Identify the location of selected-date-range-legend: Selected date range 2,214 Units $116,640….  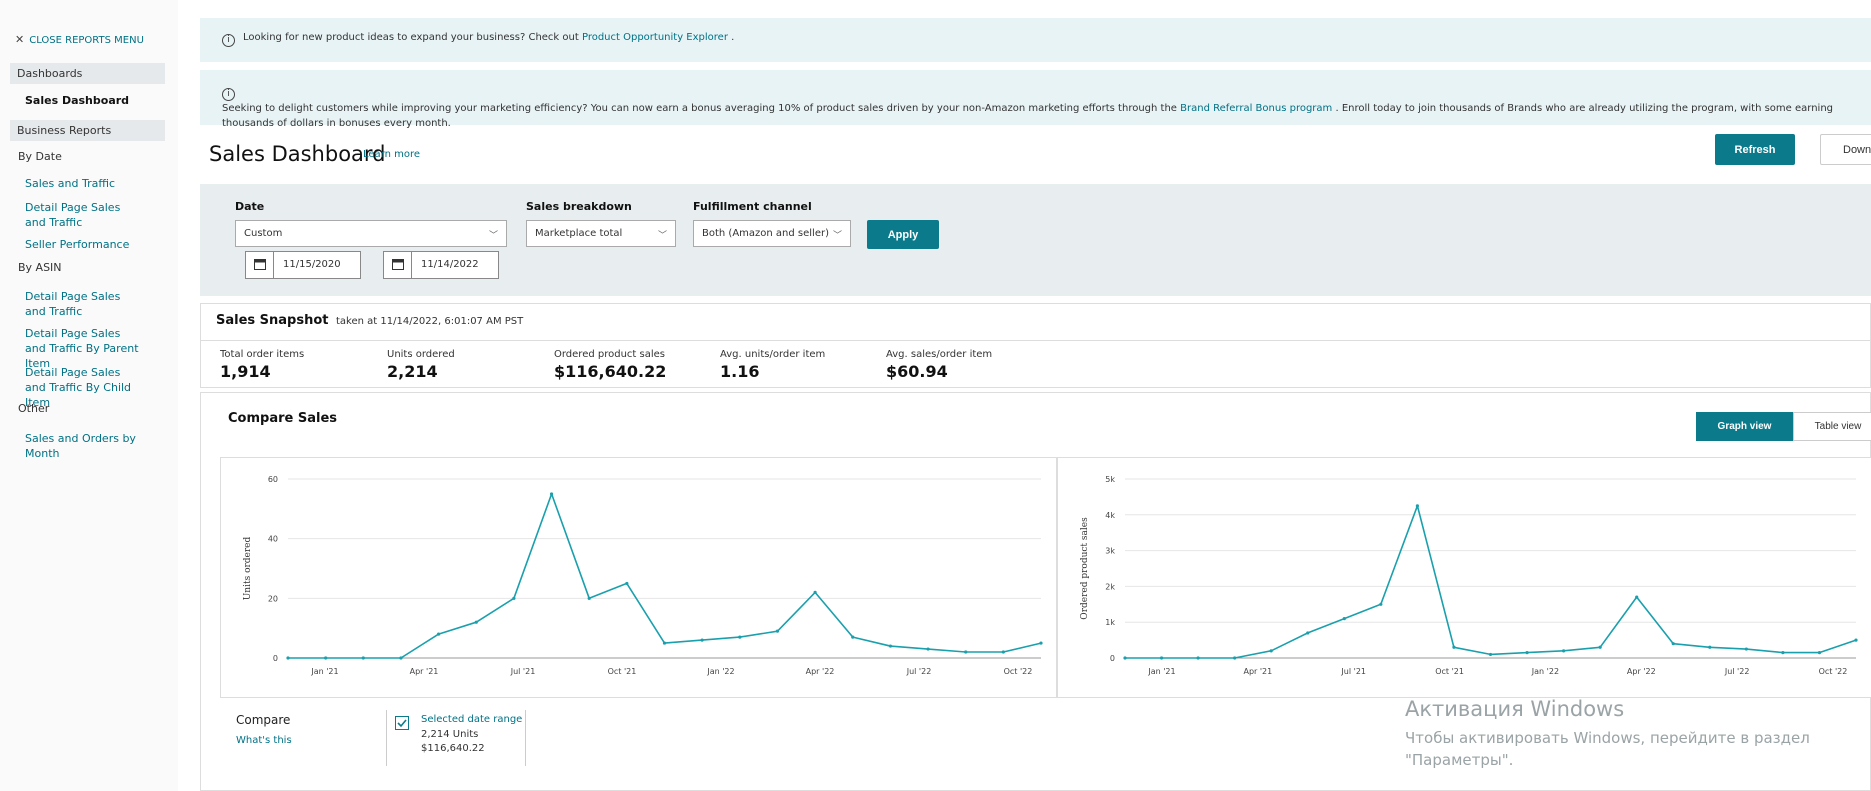
(456, 738).